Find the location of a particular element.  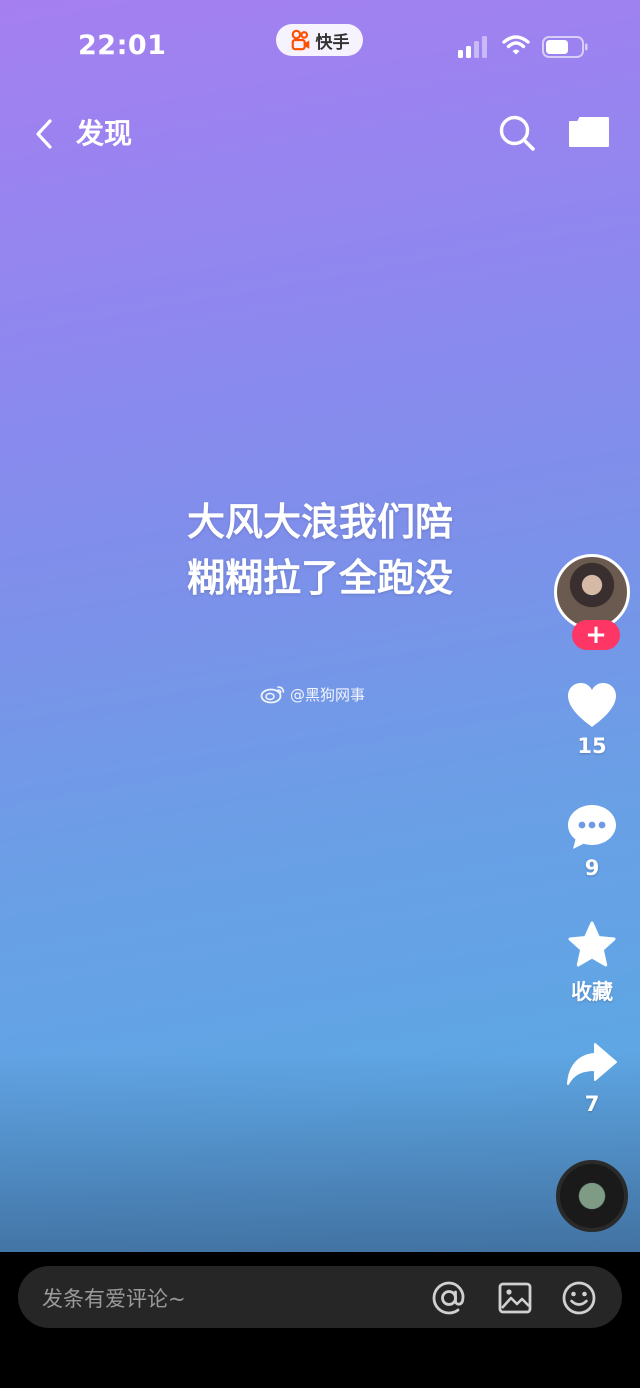

back-button is located at coordinates (44, 134).